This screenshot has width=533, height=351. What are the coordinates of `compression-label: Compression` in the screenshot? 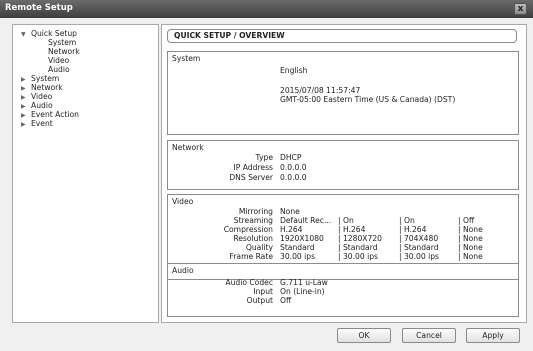 It's located at (248, 229).